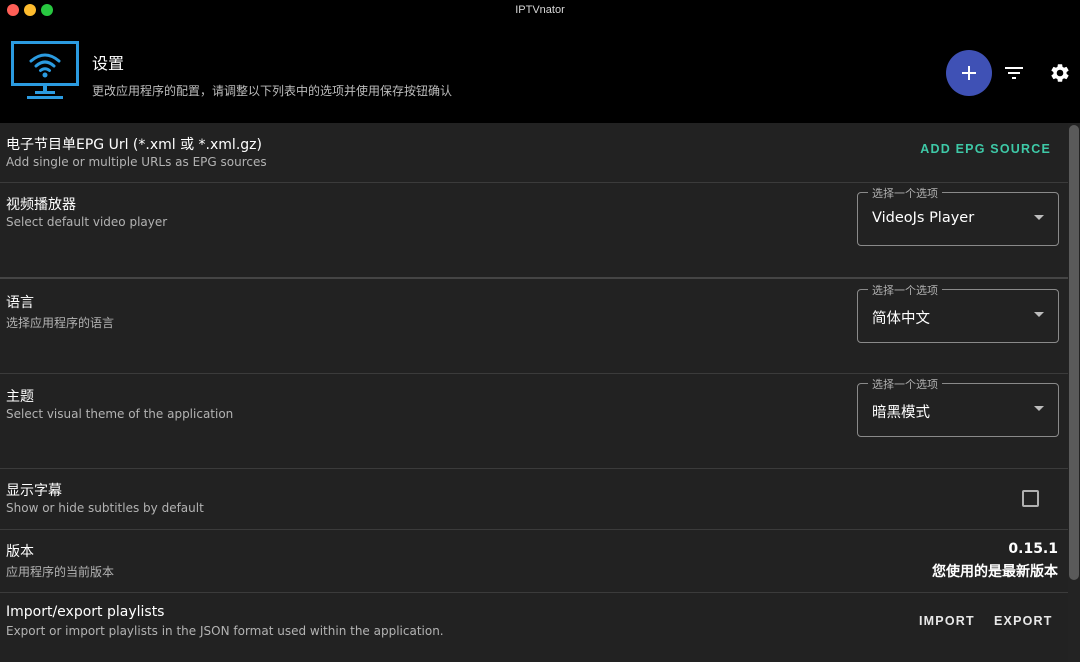 The height and width of the screenshot is (662, 1080). Describe the element at coordinates (534, 561) in the screenshot. I see `setting-row-version: 版本 应用程序的当前版本 0.15.1 您使用的是最新版本` at that location.